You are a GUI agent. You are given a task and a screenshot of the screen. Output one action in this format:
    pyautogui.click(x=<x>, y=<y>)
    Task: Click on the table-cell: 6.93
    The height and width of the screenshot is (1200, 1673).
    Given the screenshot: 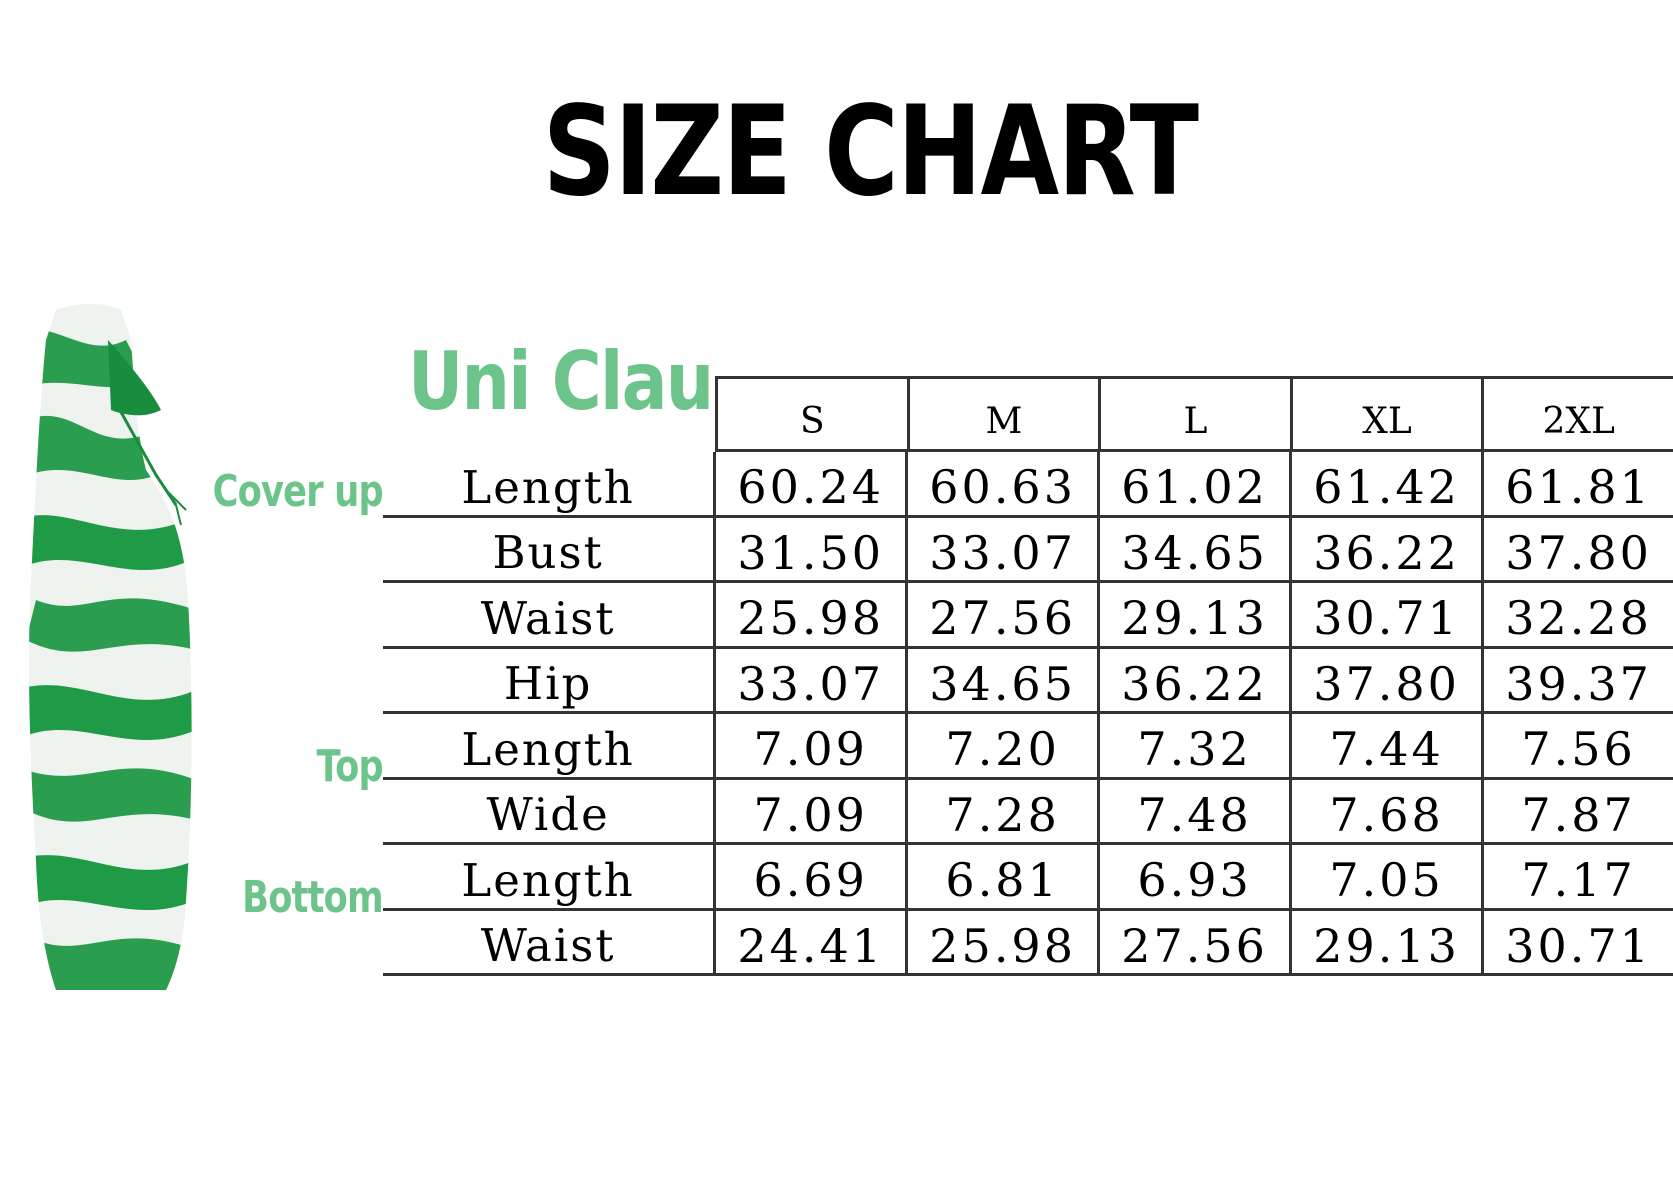 What is the action you would take?
    pyautogui.click(x=1193, y=876)
    